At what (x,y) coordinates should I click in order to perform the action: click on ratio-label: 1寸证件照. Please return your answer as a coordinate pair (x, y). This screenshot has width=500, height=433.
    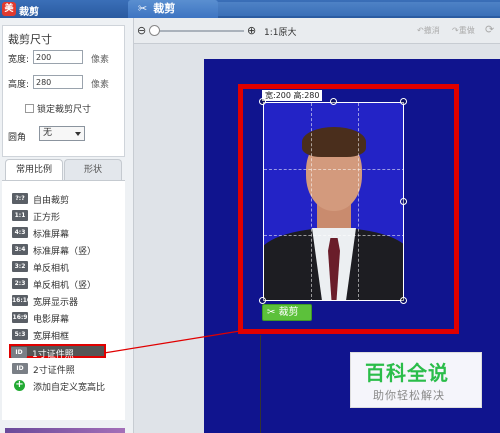
    Looking at the image, I should click on (53, 355).